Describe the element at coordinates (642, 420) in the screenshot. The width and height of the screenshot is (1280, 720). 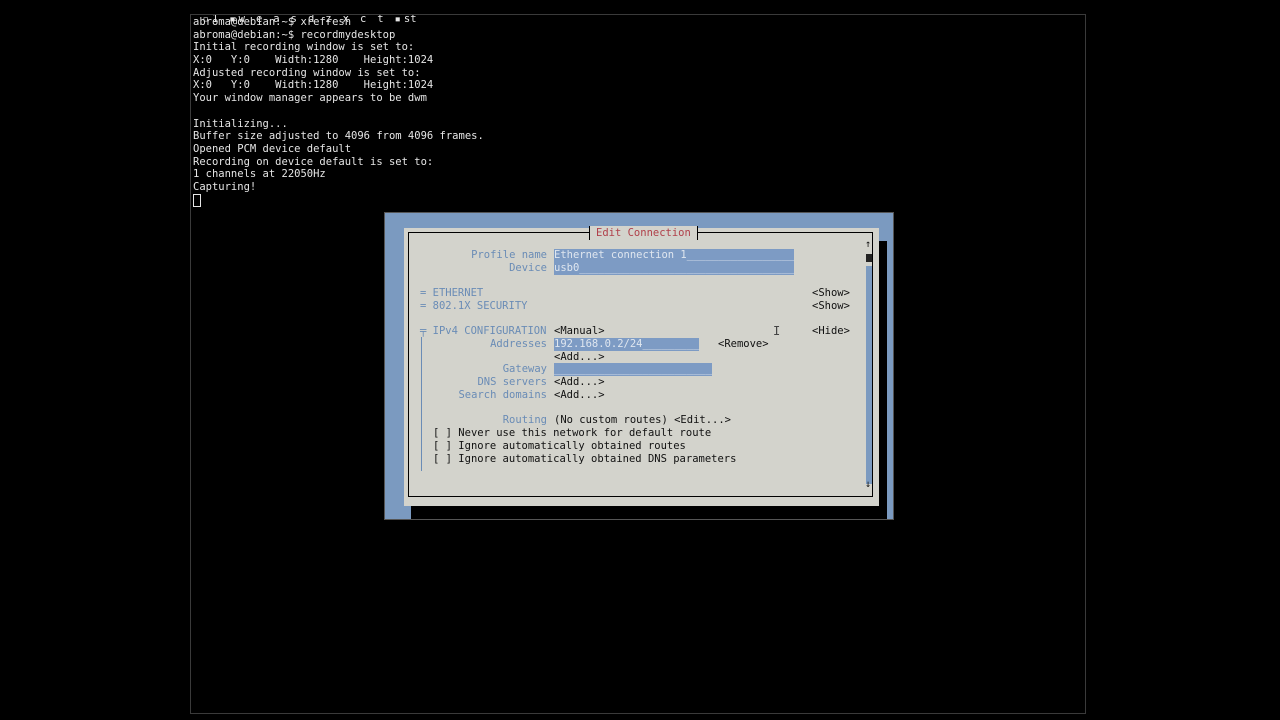
I see `routing-edit-button: (No custom routes) <Edit...>` at that location.